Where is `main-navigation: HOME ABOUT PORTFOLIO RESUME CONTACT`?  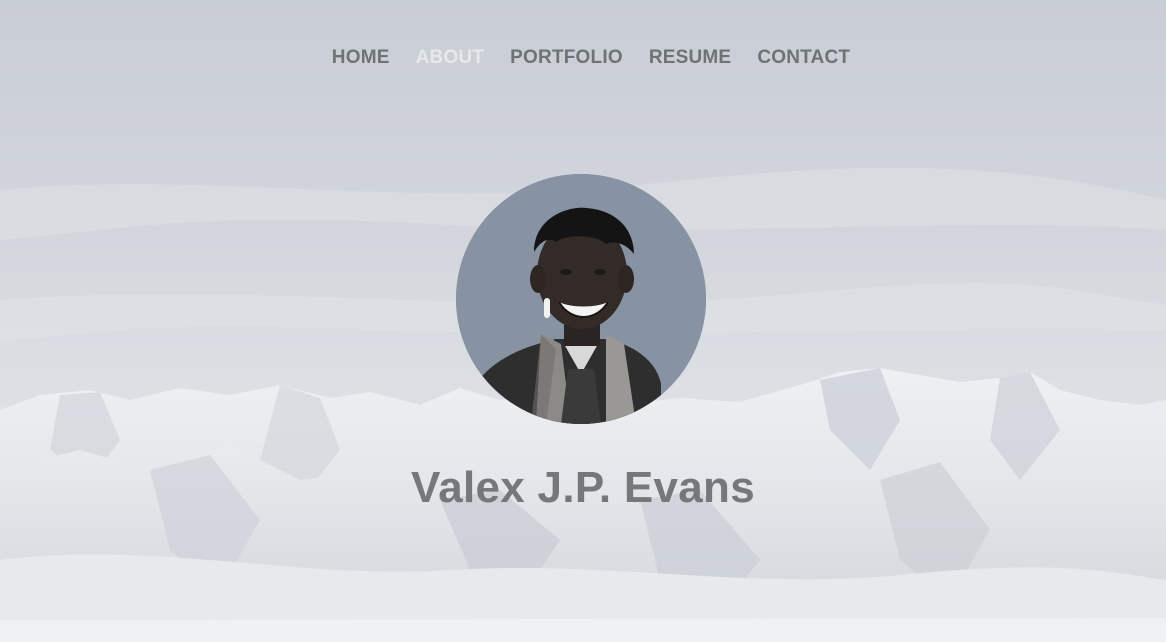 main-navigation: HOME ABOUT PORTFOLIO RESUME CONTACT is located at coordinates (583, 58).